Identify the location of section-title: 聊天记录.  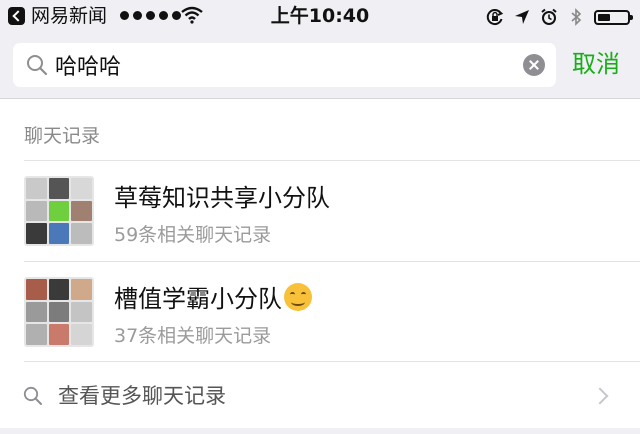
(62, 136).